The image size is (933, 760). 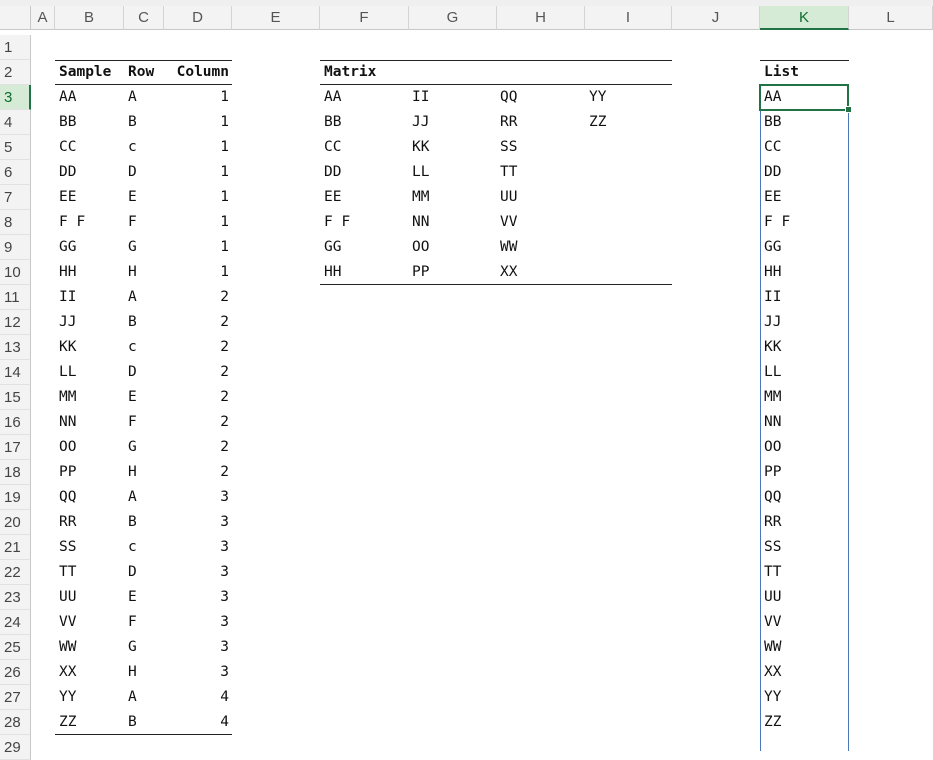 I want to click on matrix-cell: DD, so click(x=332, y=172).